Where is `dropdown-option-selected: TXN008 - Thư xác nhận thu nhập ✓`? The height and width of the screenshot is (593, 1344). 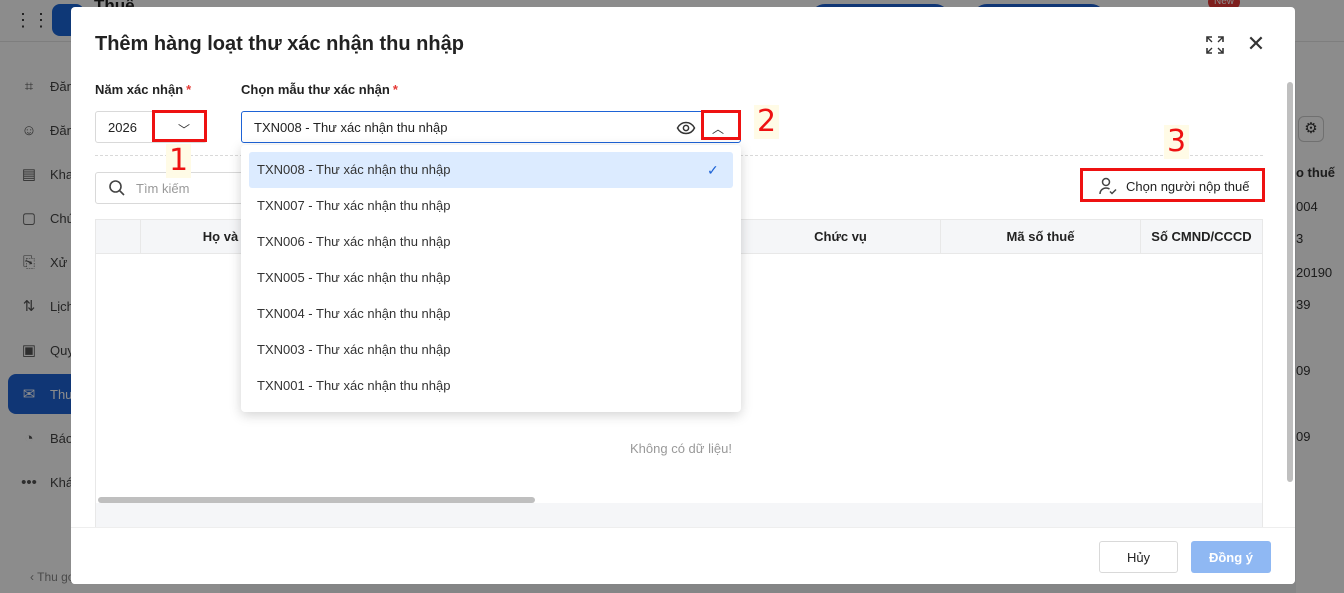 dropdown-option-selected: TXN008 - Thư xác nhận thu nhập ✓ is located at coordinates (491, 170).